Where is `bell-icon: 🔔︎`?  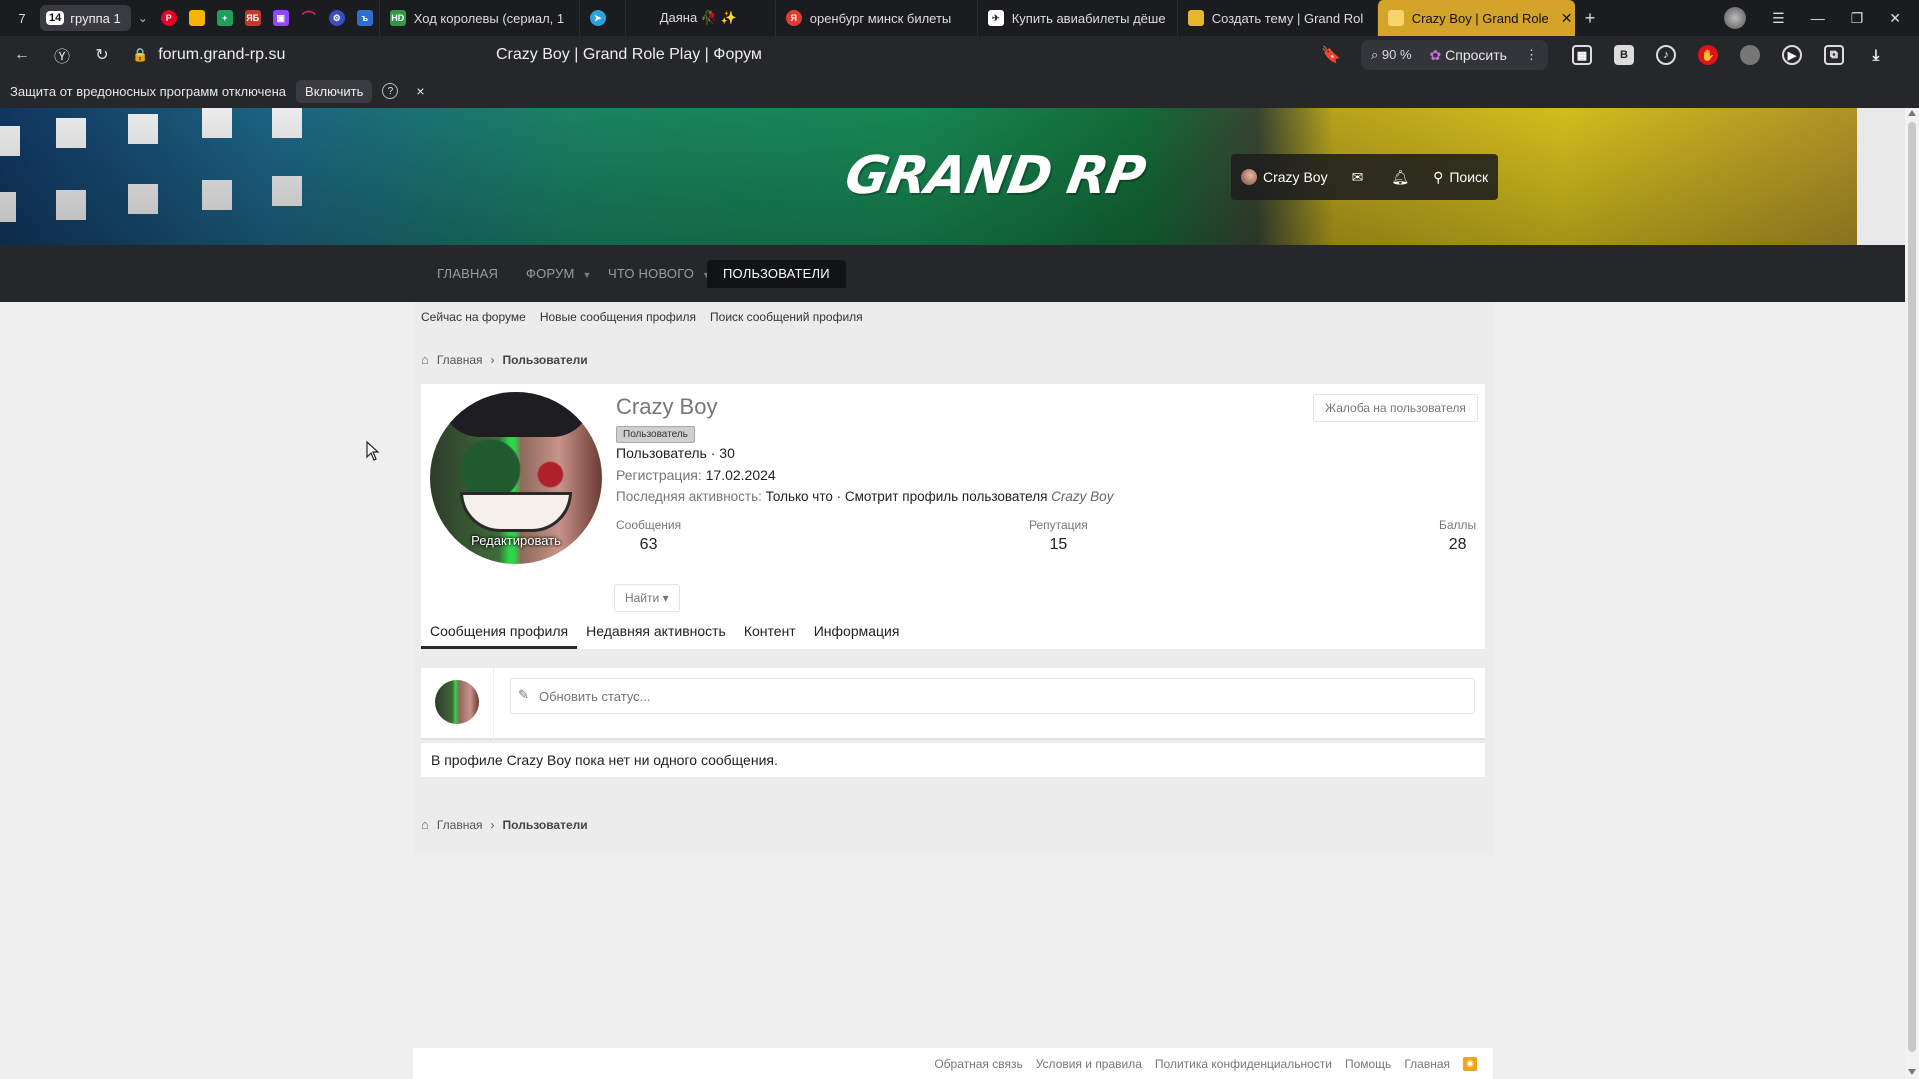
bell-icon: 🔔︎ is located at coordinates (1400, 177).